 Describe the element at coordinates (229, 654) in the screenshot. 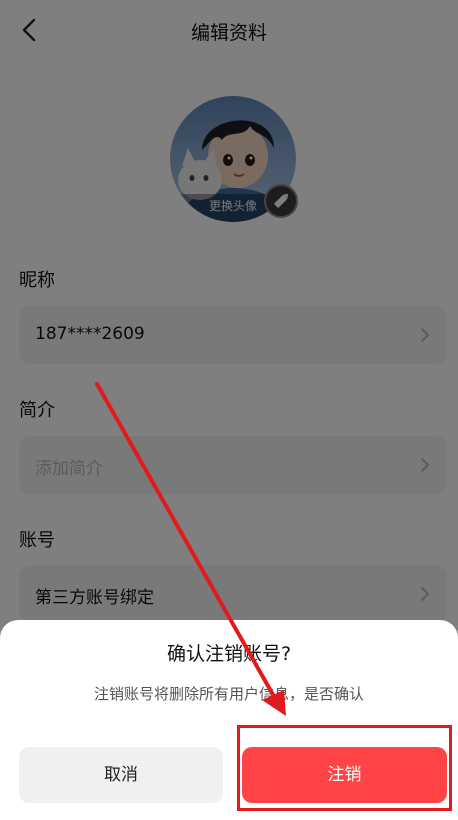

I see `dialog-title: 确认注销账号?` at that location.